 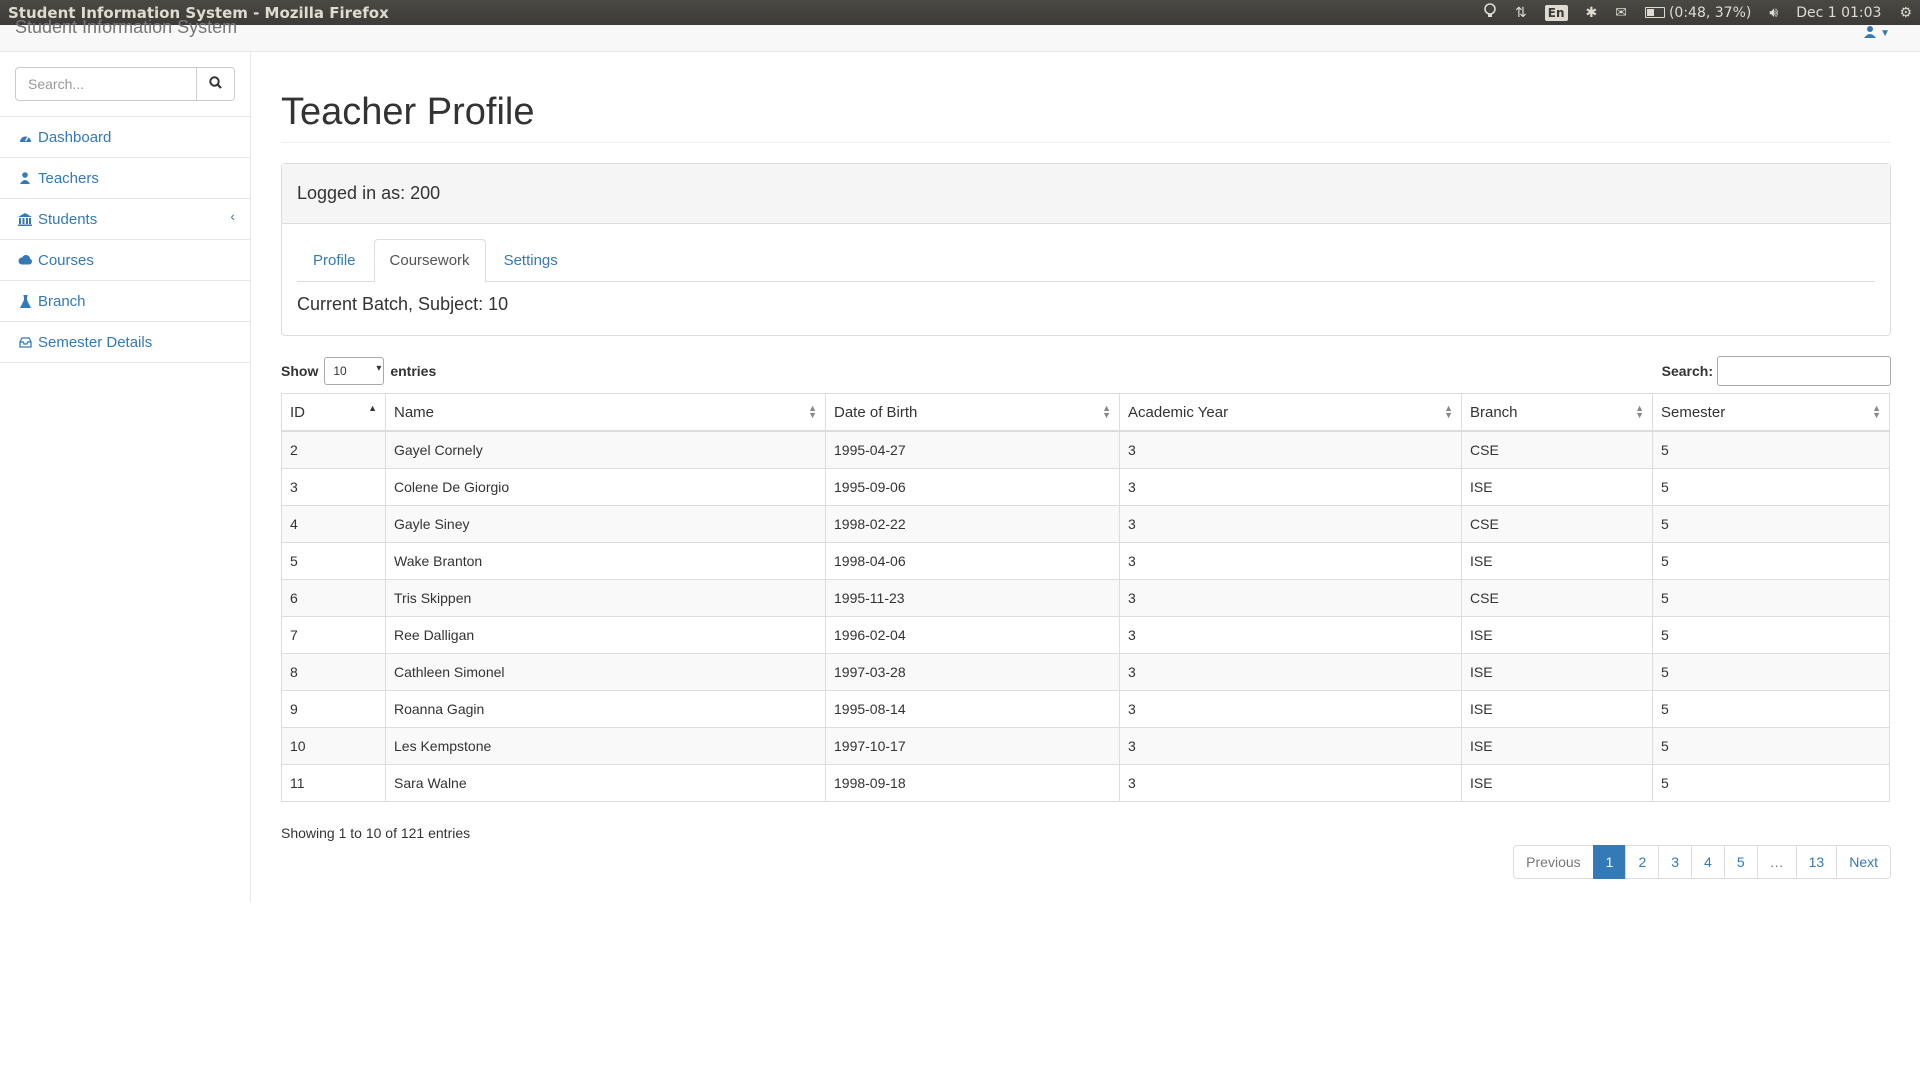 I want to click on sidebar-item-semester-details: Semester Details, so click(x=125, y=342).